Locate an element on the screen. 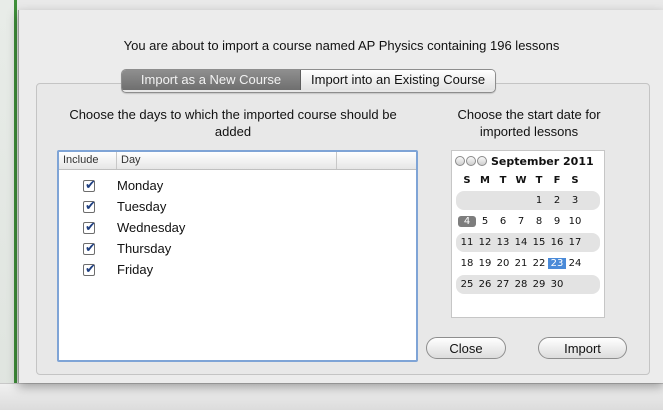  calendar-day: 7 is located at coordinates (521, 221).